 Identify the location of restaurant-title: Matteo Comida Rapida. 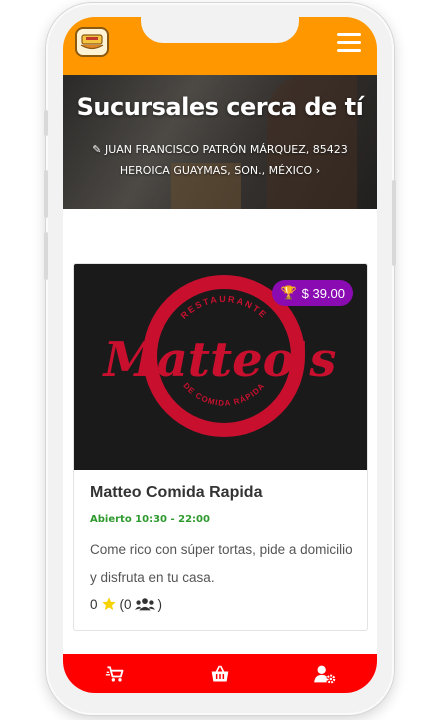
(176, 493).